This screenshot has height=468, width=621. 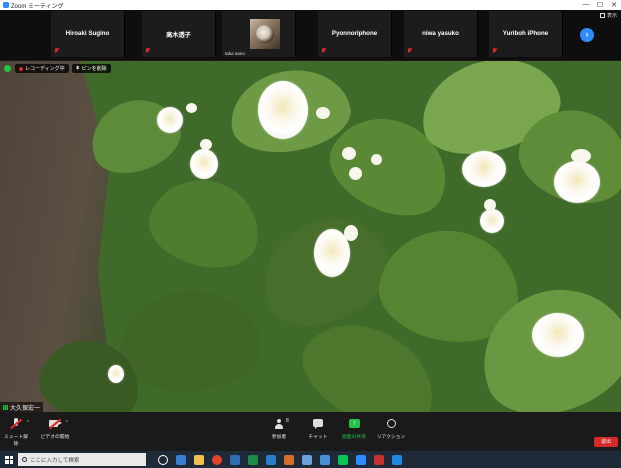 I want to click on start-video-button: ^ ビデオの開始, so click(x=55, y=429).